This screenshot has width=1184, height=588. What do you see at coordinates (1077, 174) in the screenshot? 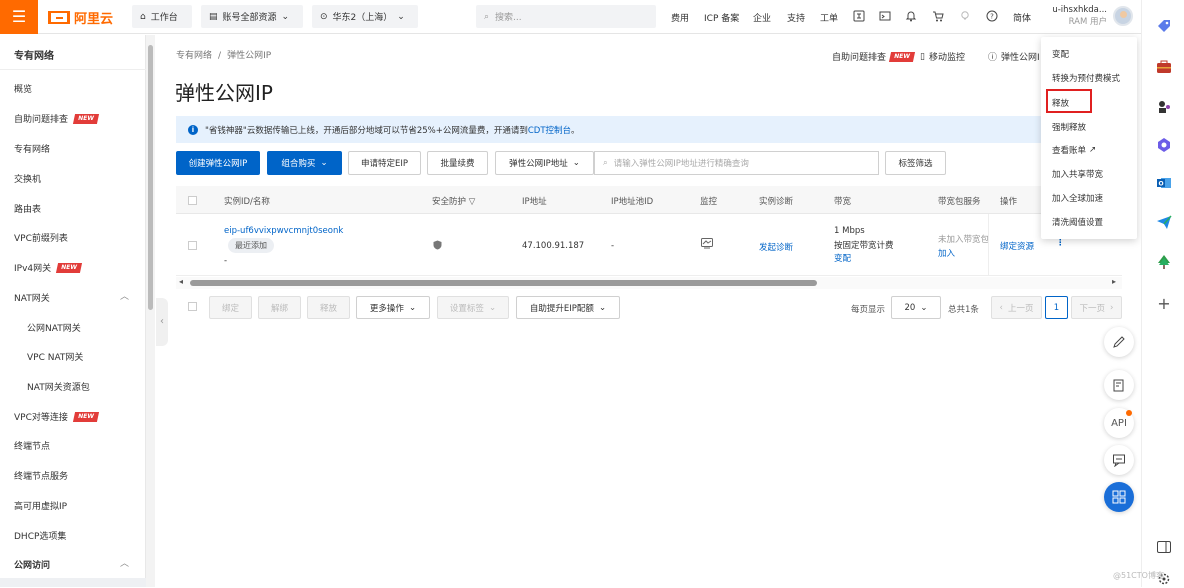
I see `menu-item-join-shared-bandwidth: 加入共享带宽` at bounding box center [1077, 174].